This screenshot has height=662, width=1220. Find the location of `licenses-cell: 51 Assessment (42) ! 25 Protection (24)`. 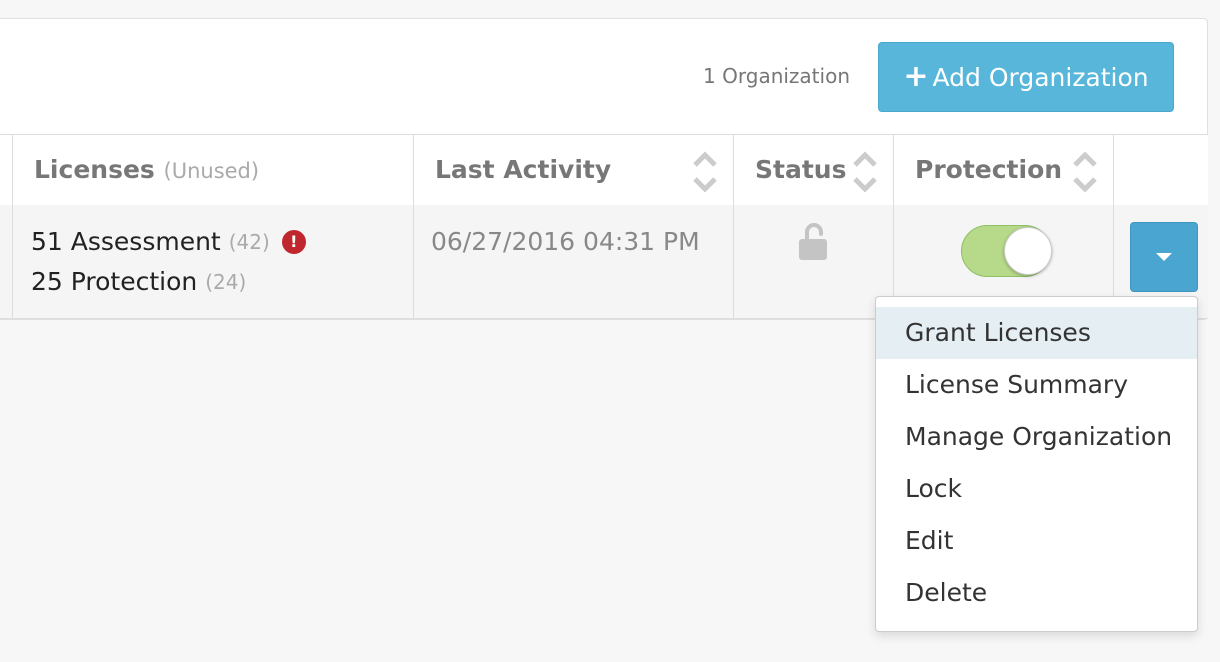

licenses-cell: 51 Assessment (42) ! 25 Protection (24) is located at coordinates (212, 261).